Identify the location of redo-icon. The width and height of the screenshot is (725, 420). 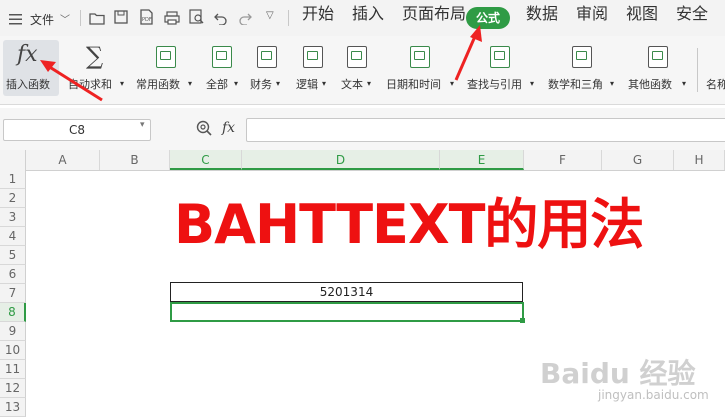
(245, 19).